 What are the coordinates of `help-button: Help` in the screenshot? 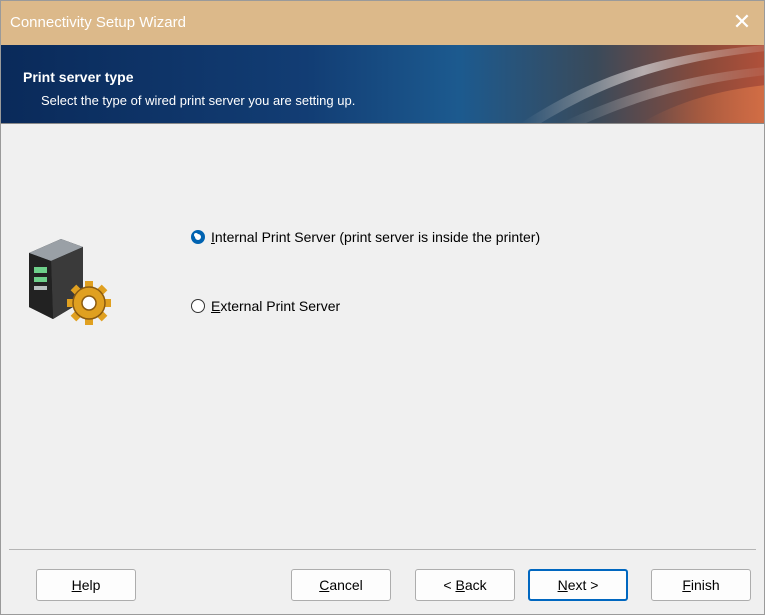 It's located at (86, 585).